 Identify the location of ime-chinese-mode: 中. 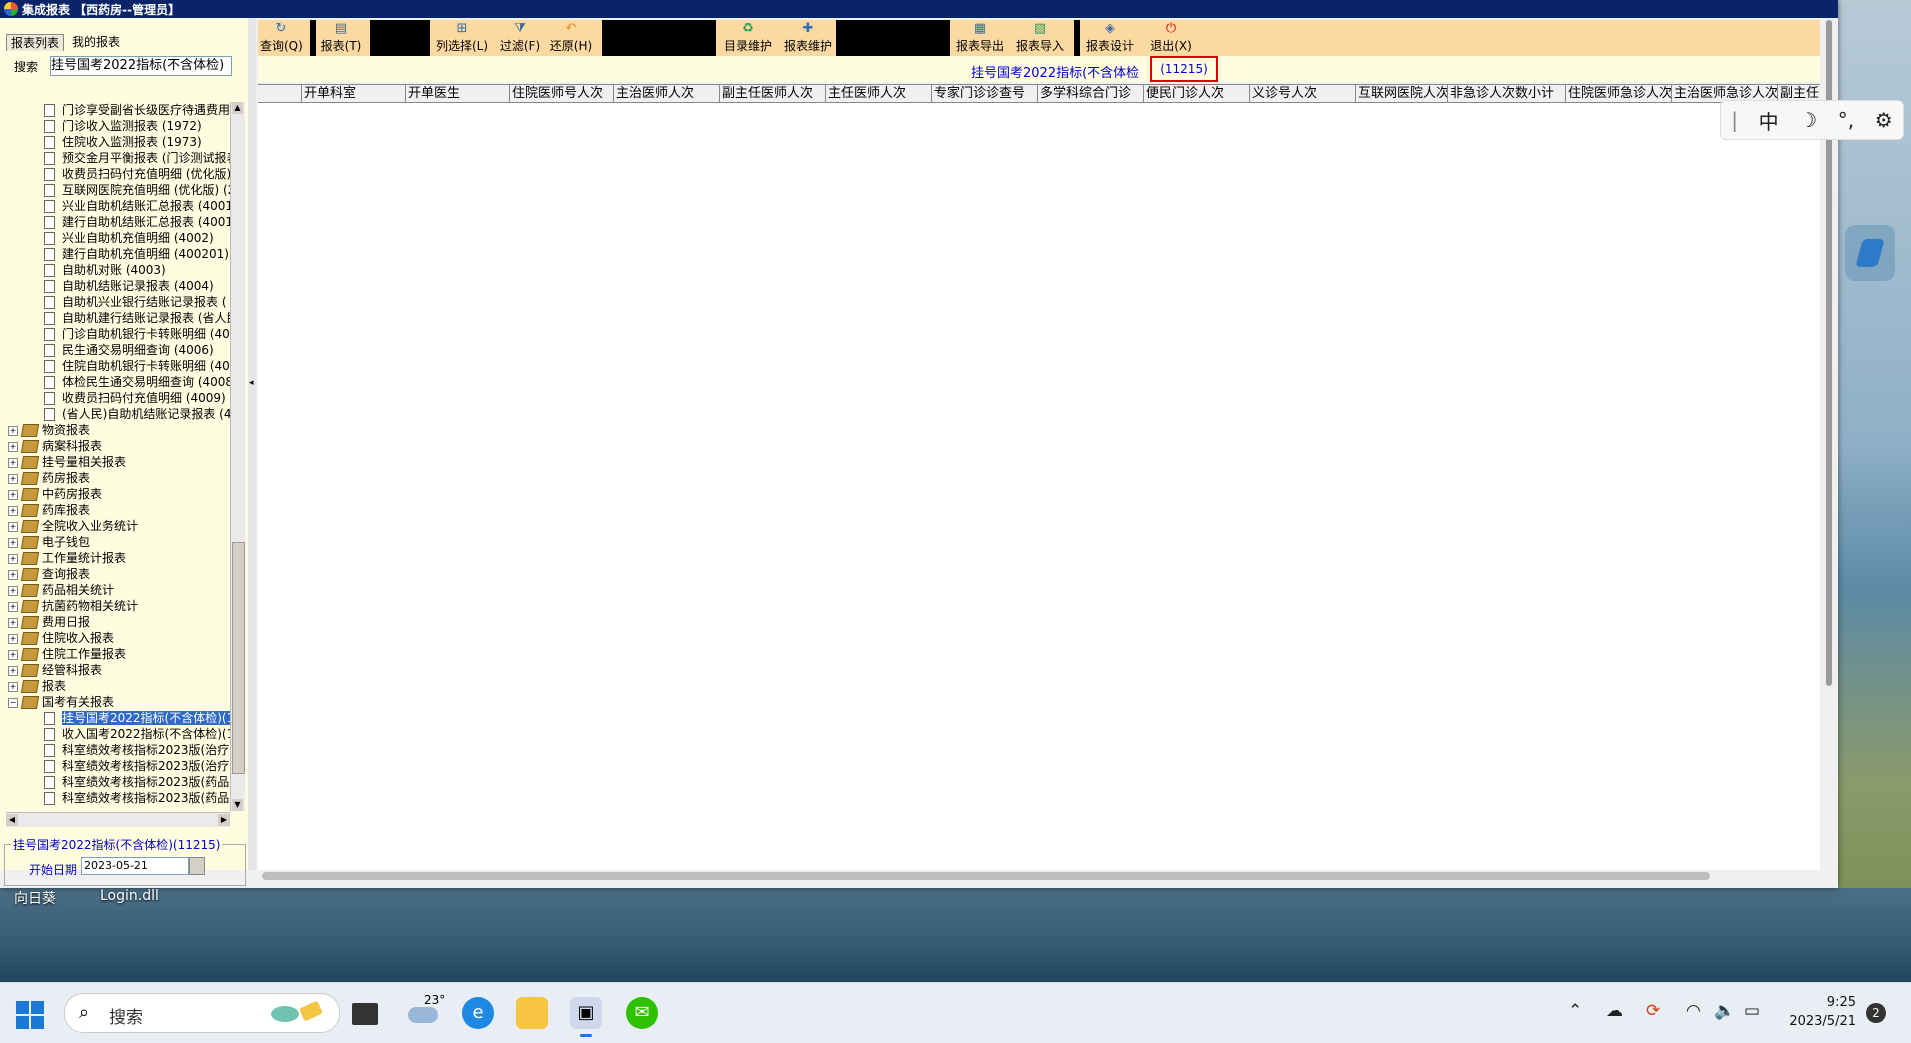
(1769, 120).